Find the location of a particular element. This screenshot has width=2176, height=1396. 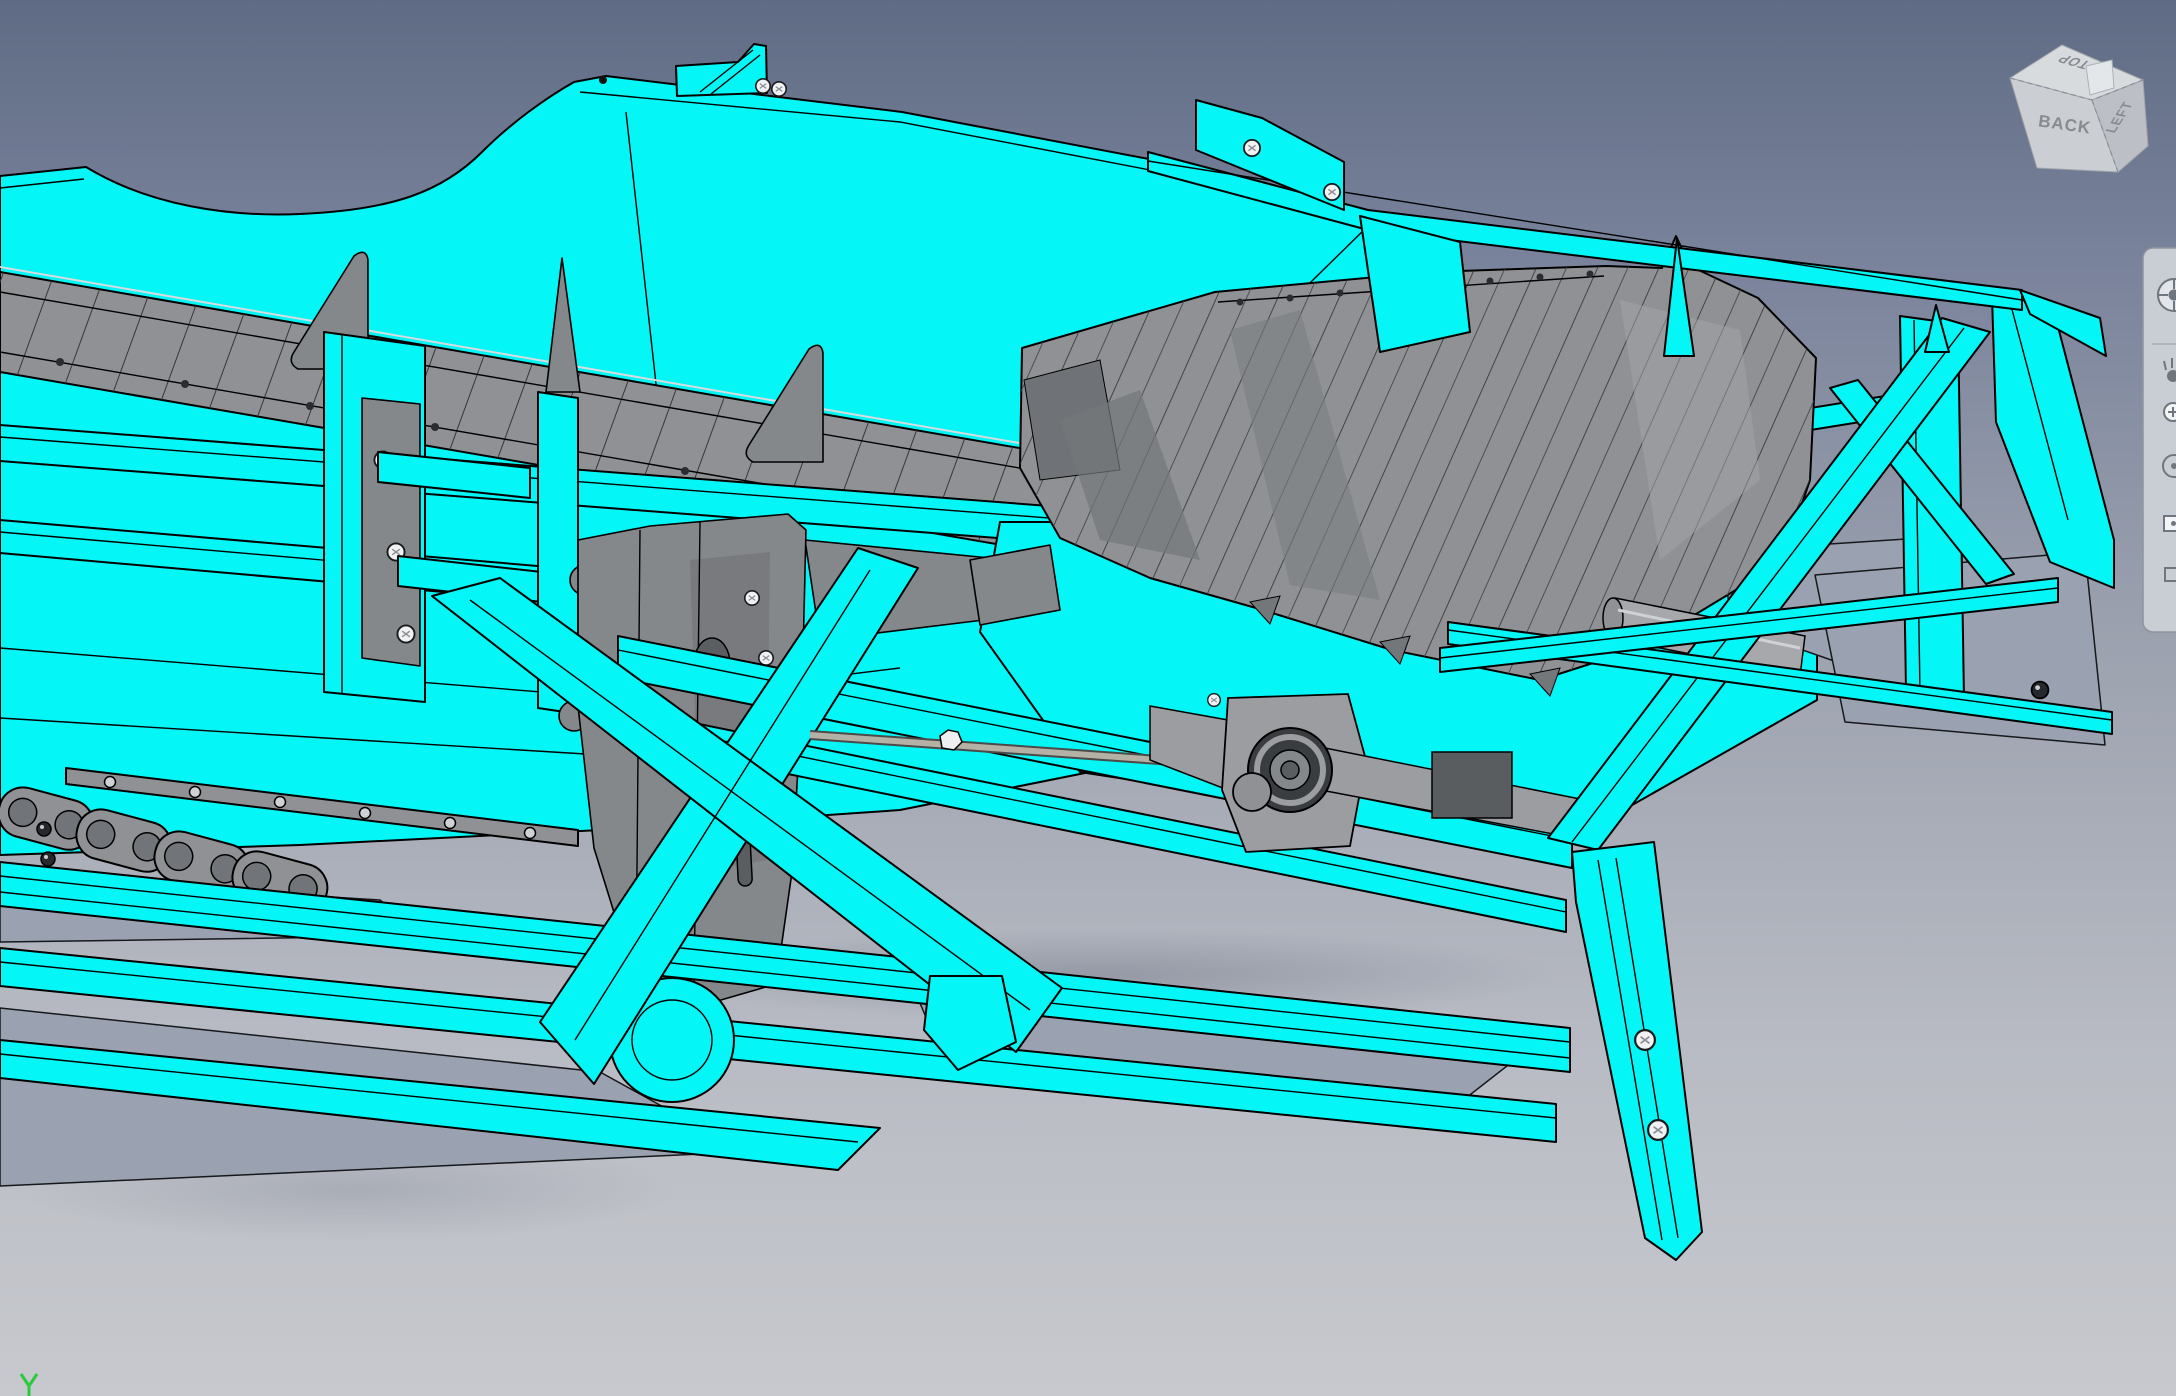

shaft-block is located at coordinates (1472, 785).